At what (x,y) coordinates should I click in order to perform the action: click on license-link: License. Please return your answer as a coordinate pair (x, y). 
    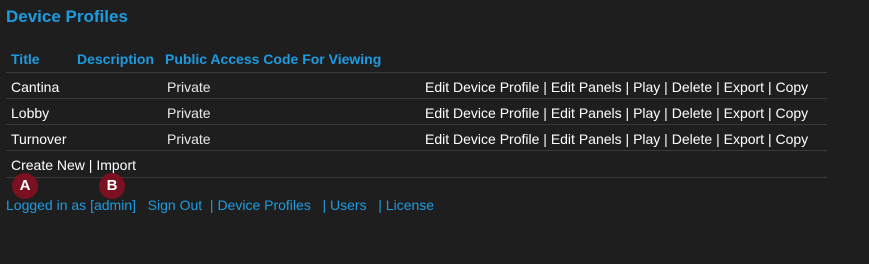
    Looking at the image, I should click on (410, 205).